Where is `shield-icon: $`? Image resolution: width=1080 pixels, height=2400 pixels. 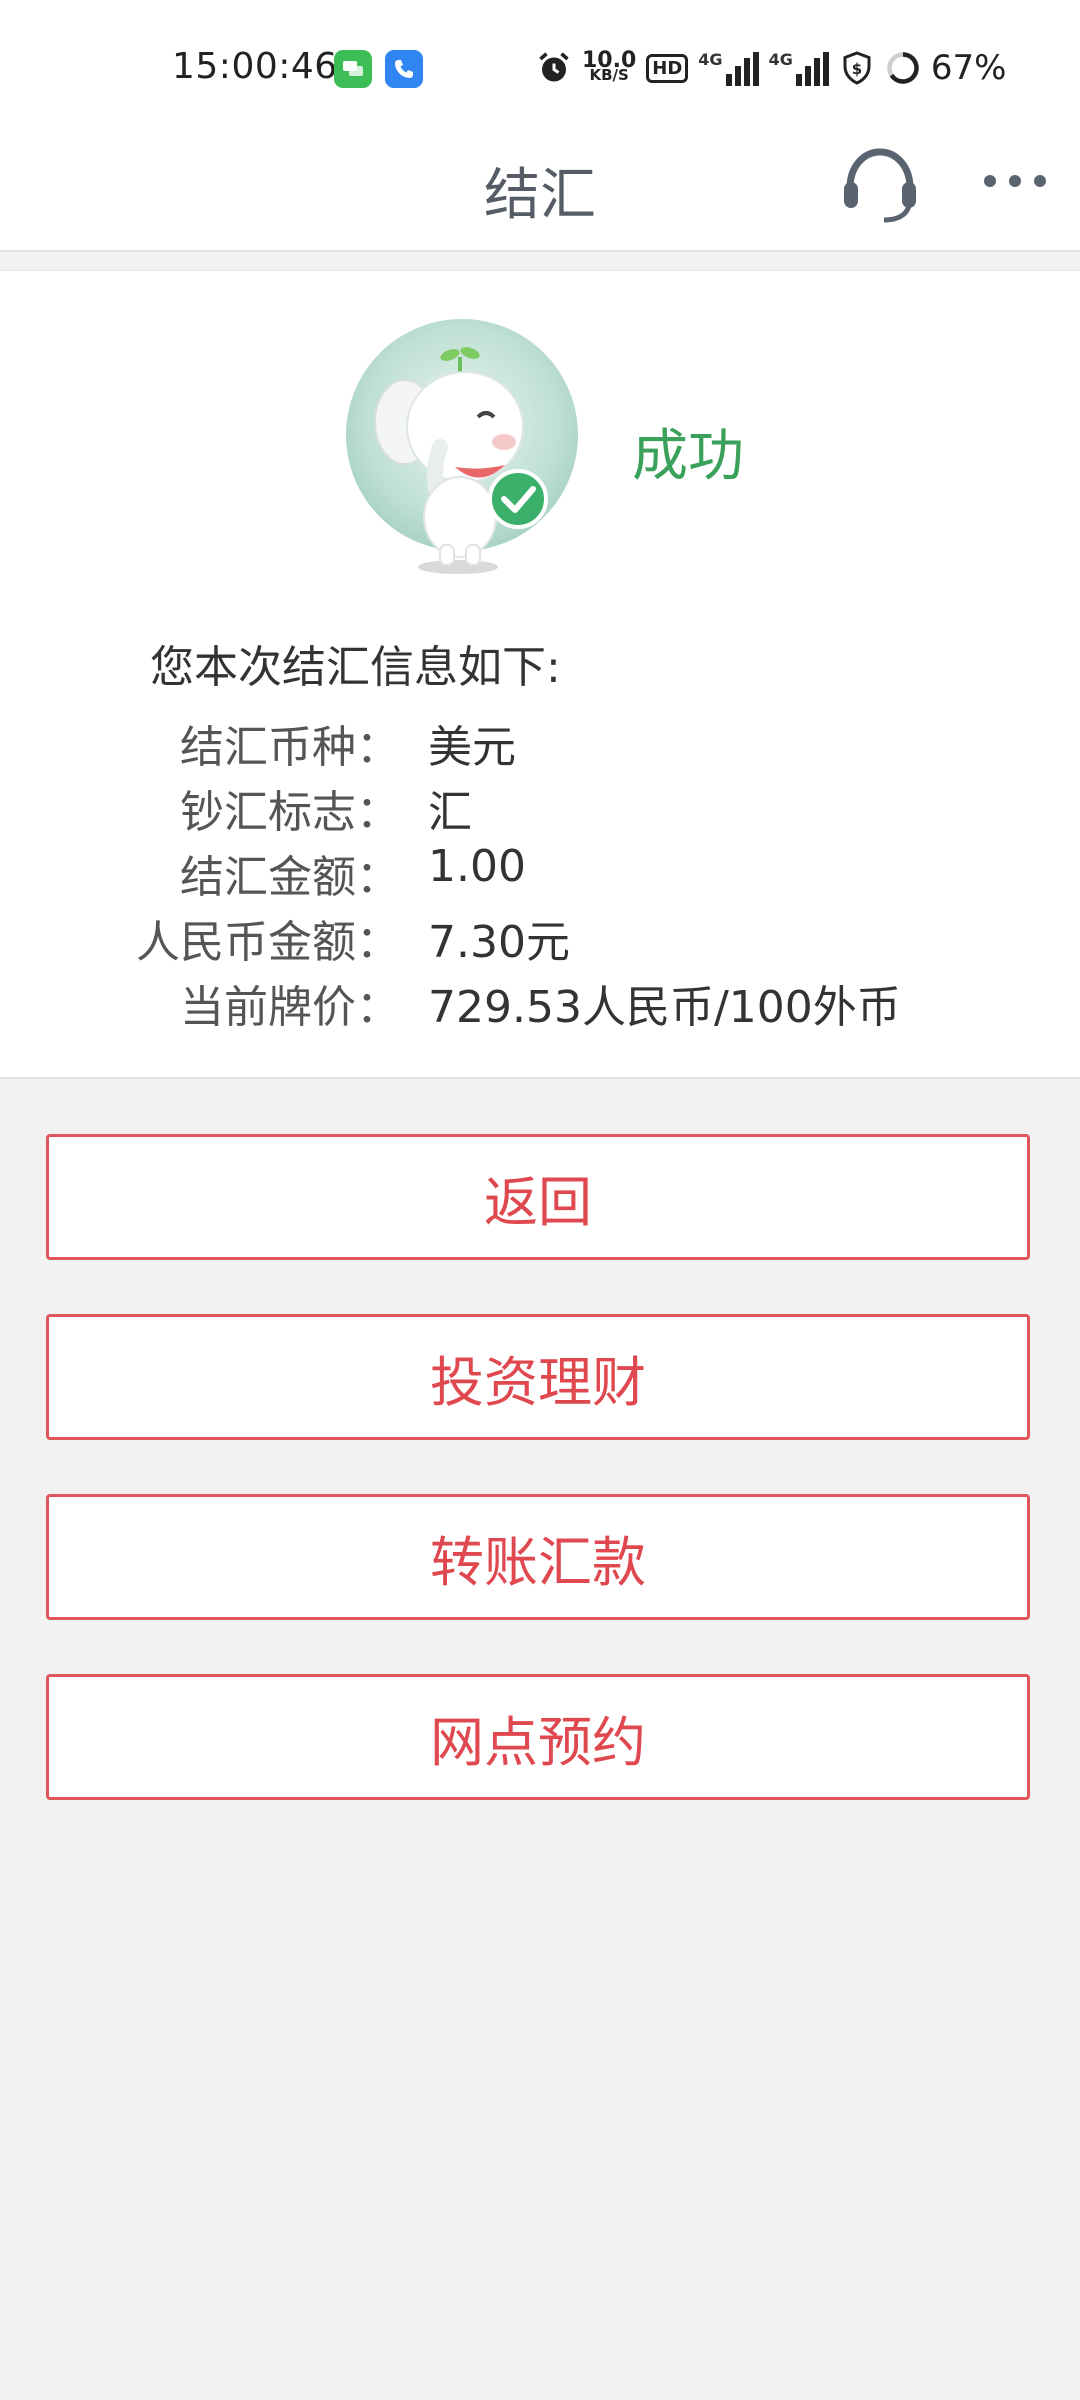
shield-icon: $ is located at coordinates (857, 68).